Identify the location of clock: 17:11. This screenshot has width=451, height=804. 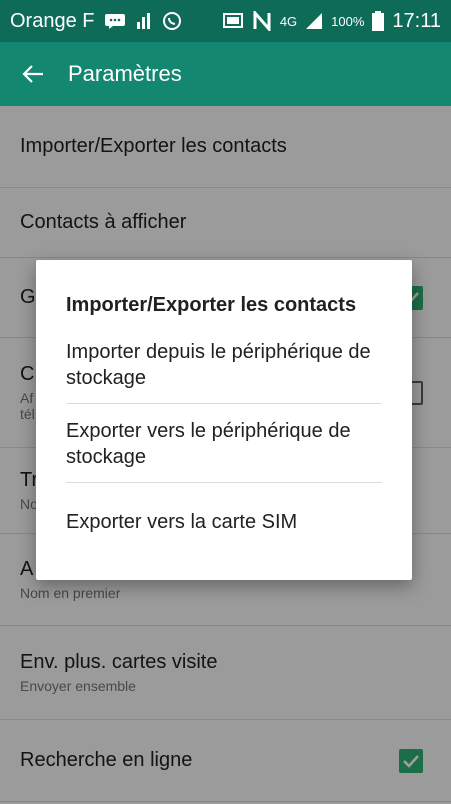
(416, 20).